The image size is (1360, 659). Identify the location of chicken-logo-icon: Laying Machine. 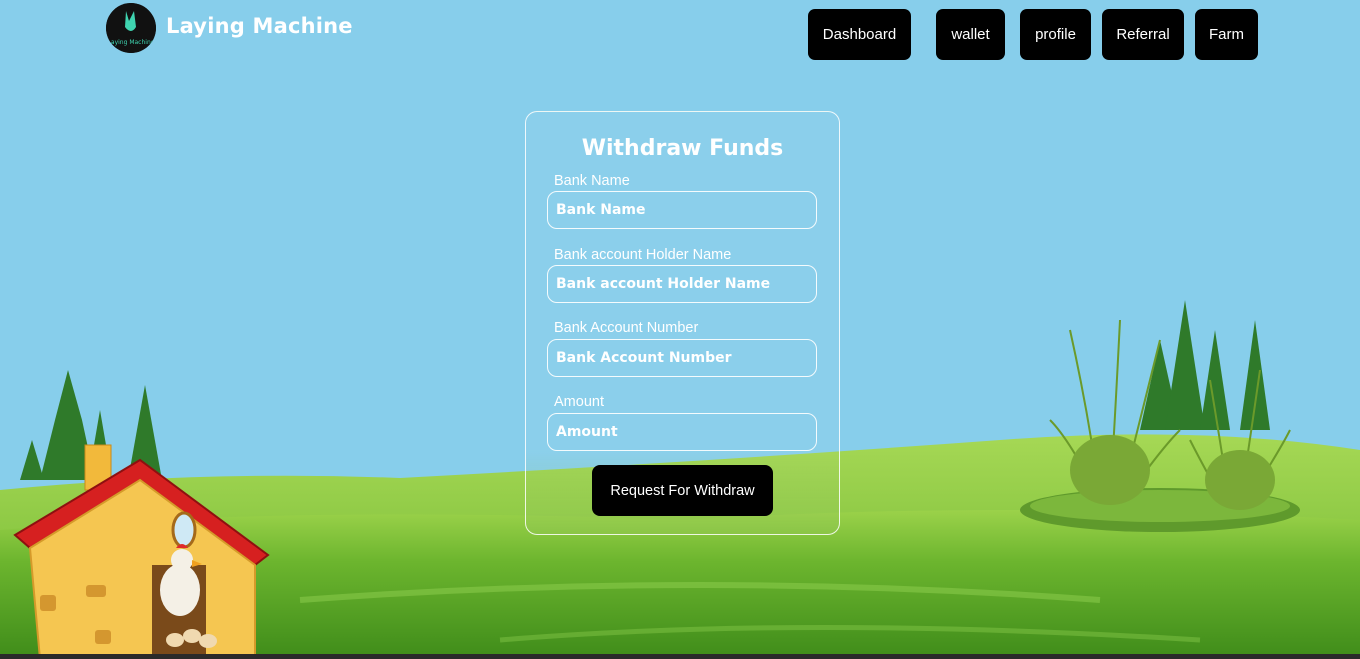
(131, 28).